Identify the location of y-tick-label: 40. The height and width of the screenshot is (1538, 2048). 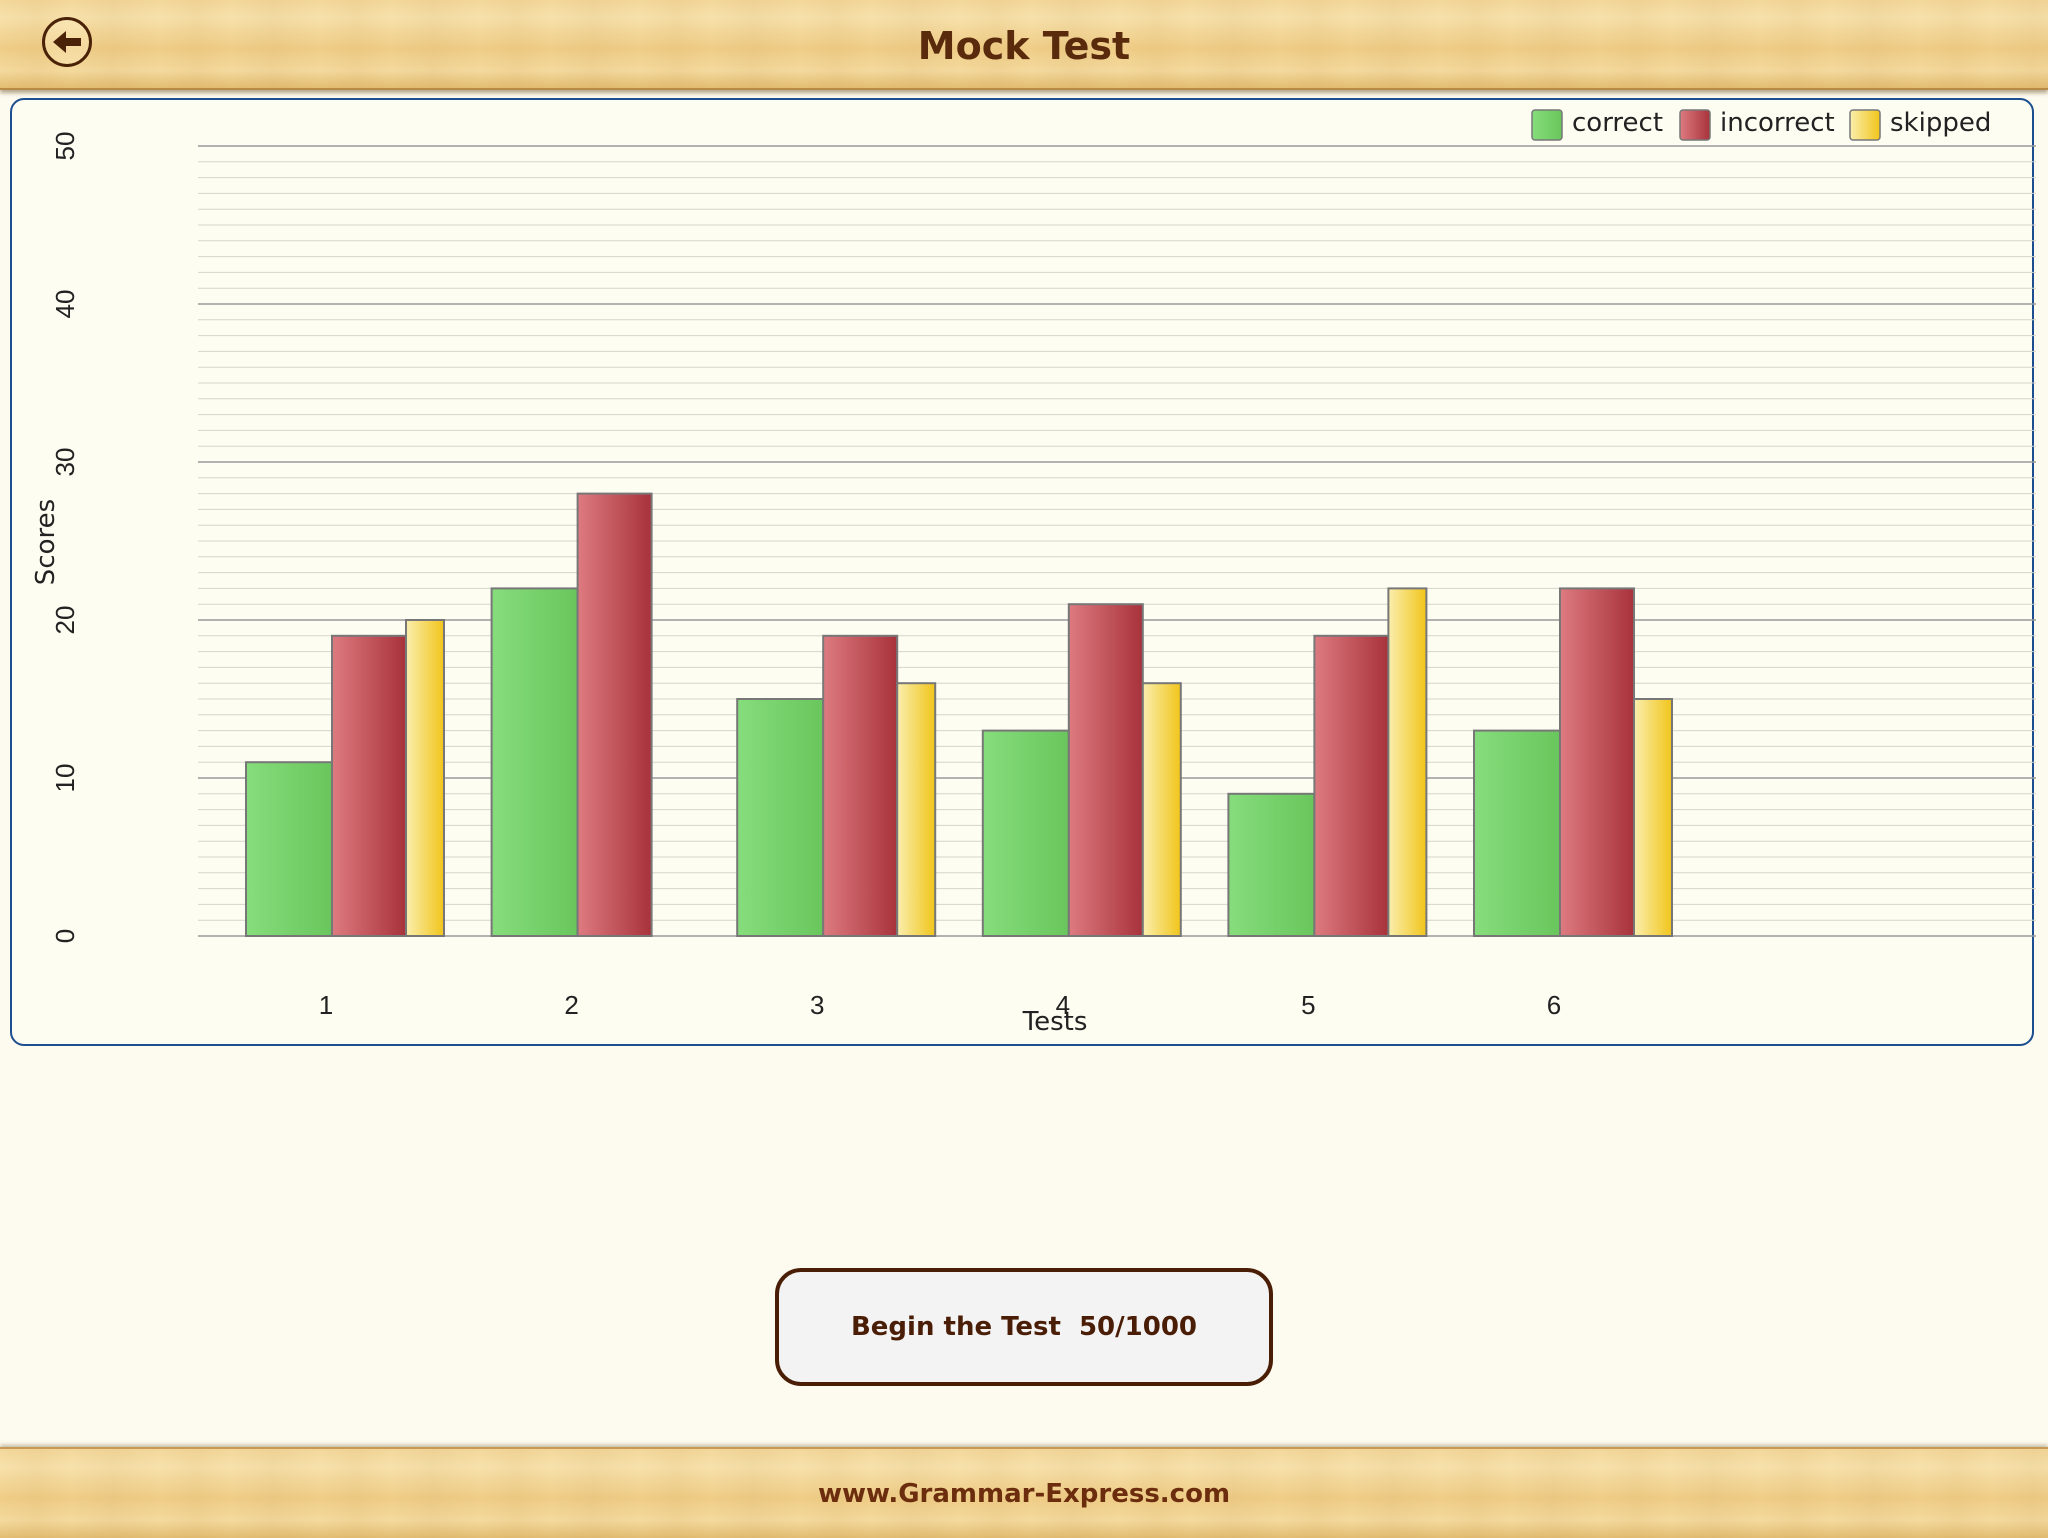
(65, 304).